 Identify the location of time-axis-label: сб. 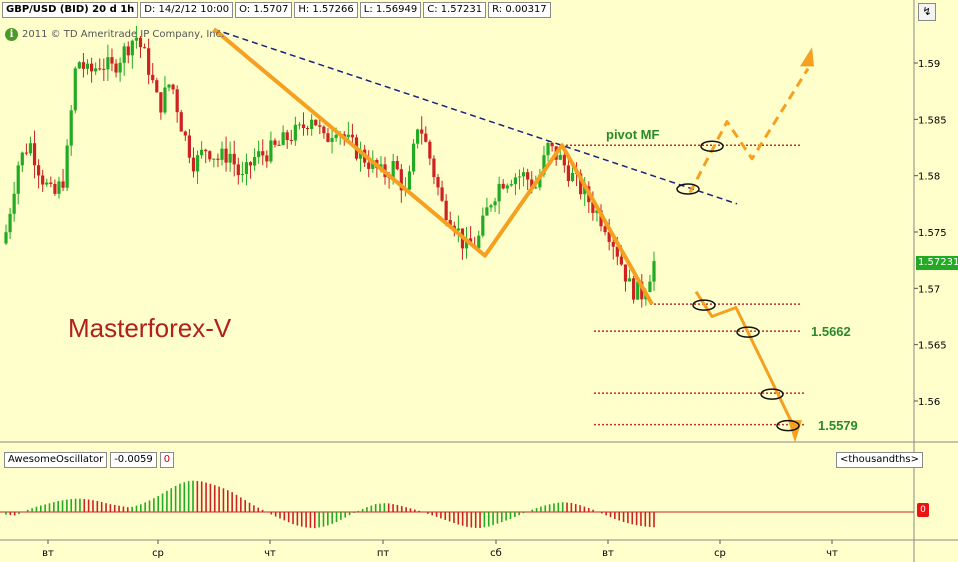
(496, 553).